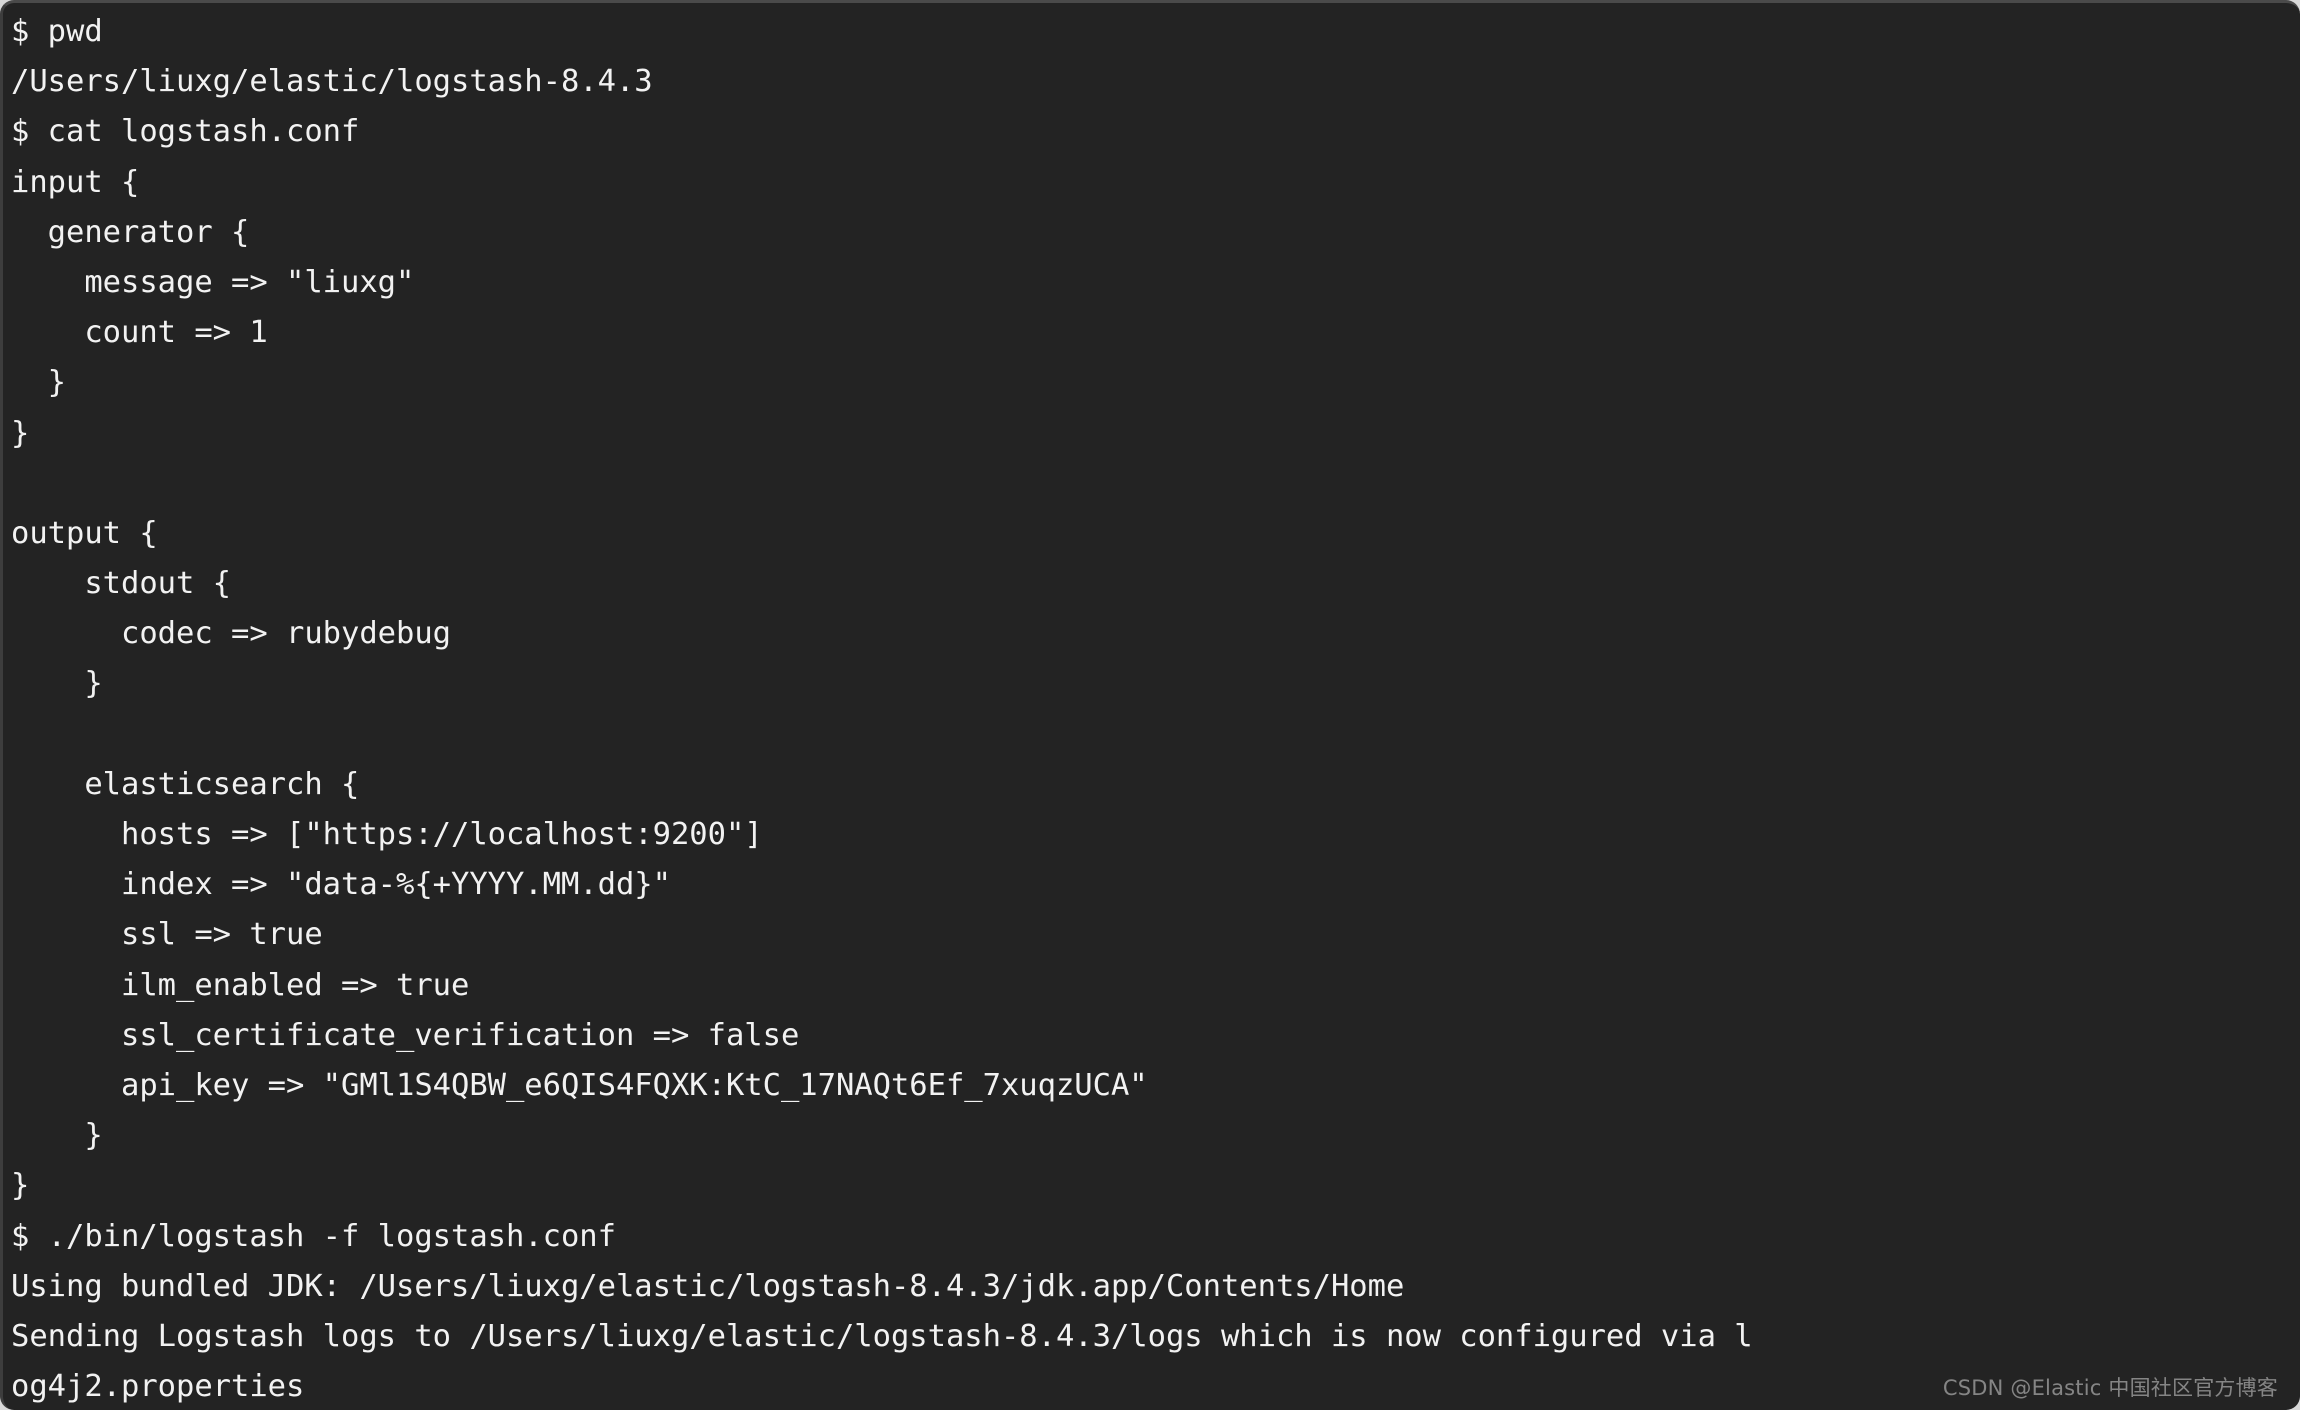 This screenshot has height=1410, width=2300. I want to click on terminal-line: count => 1, so click(139, 333).